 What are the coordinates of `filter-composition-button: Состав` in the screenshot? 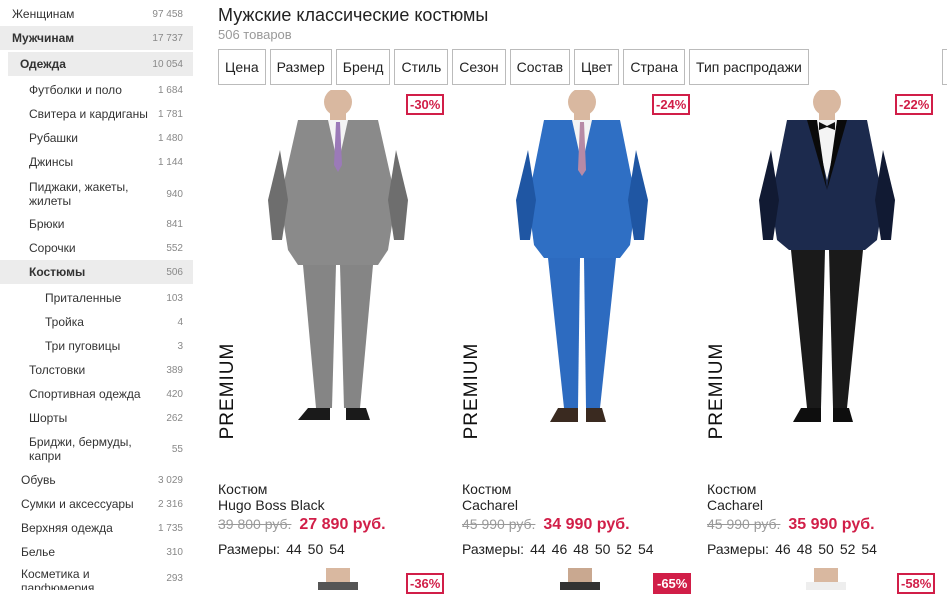 It's located at (540, 67).